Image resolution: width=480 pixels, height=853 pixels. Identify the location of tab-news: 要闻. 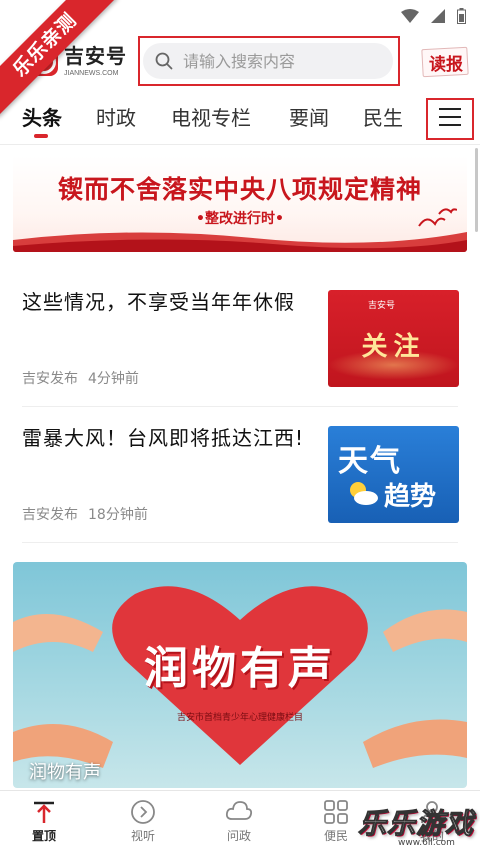
(309, 116).